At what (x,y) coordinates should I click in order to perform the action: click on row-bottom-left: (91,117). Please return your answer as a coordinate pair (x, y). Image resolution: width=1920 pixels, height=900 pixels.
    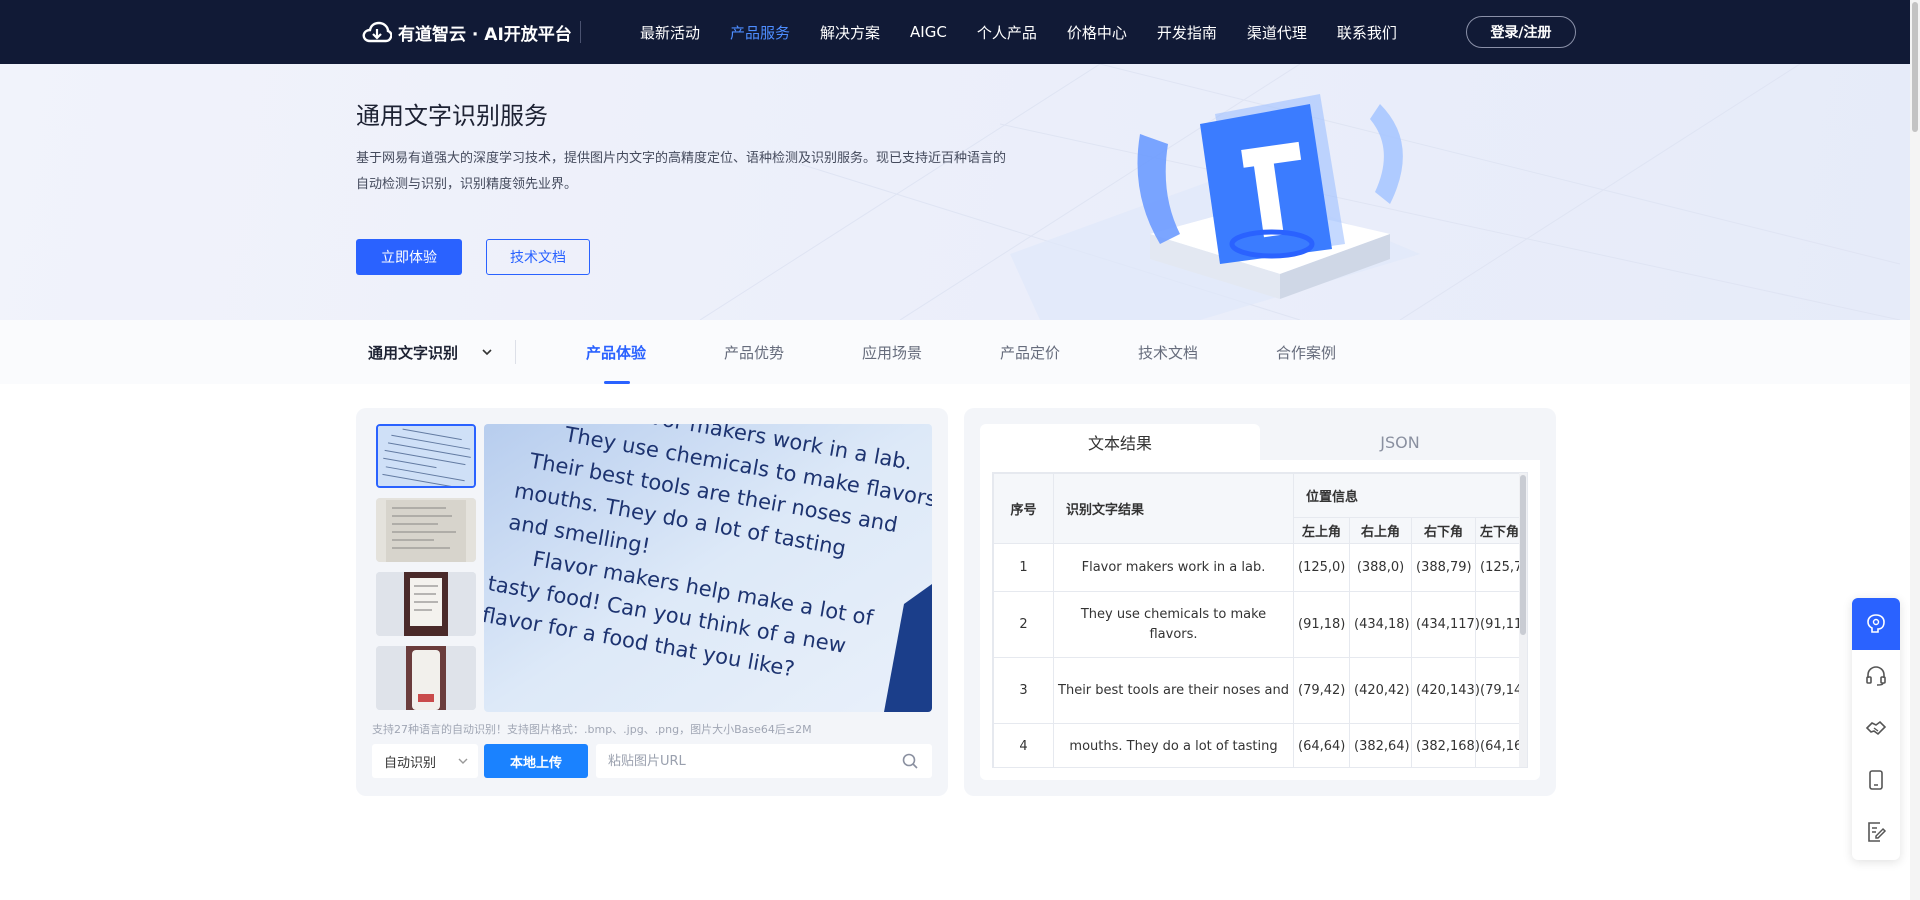
    Looking at the image, I should click on (1500, 624).